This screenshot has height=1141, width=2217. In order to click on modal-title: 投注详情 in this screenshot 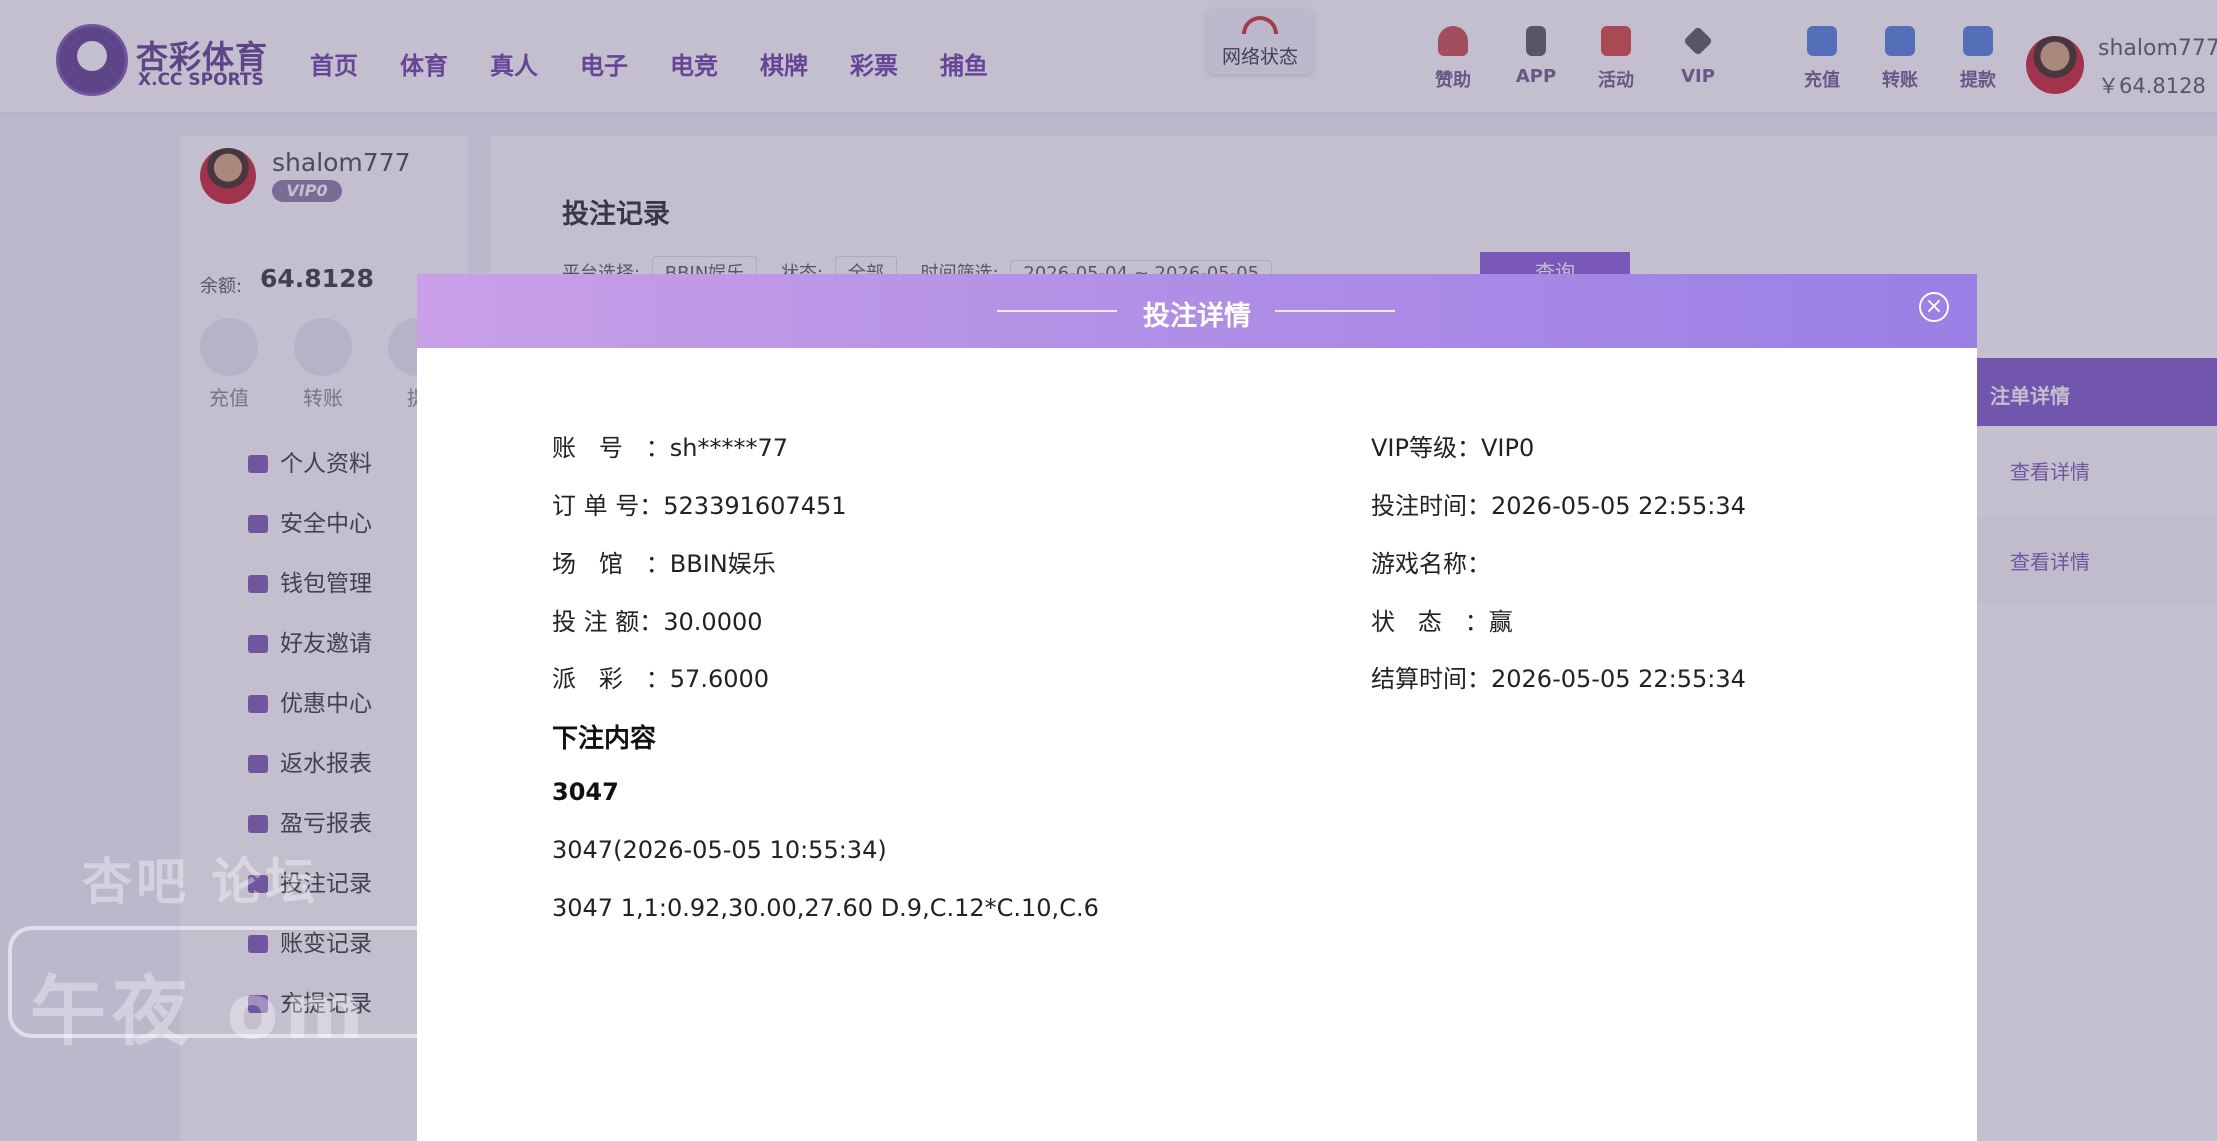, I will do `click(1197, 316)`.